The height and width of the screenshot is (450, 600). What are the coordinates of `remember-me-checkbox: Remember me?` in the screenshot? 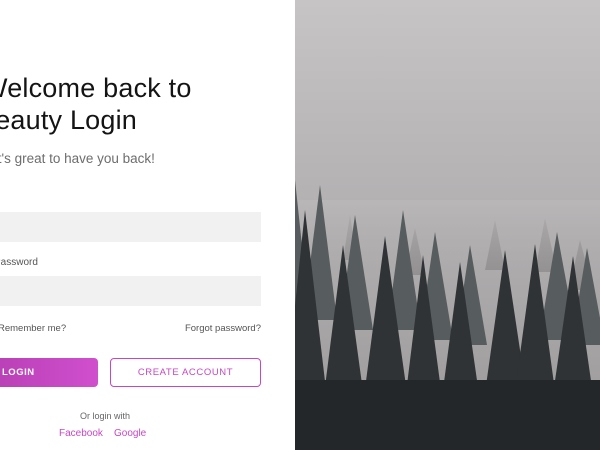 It's located at (33, 328).